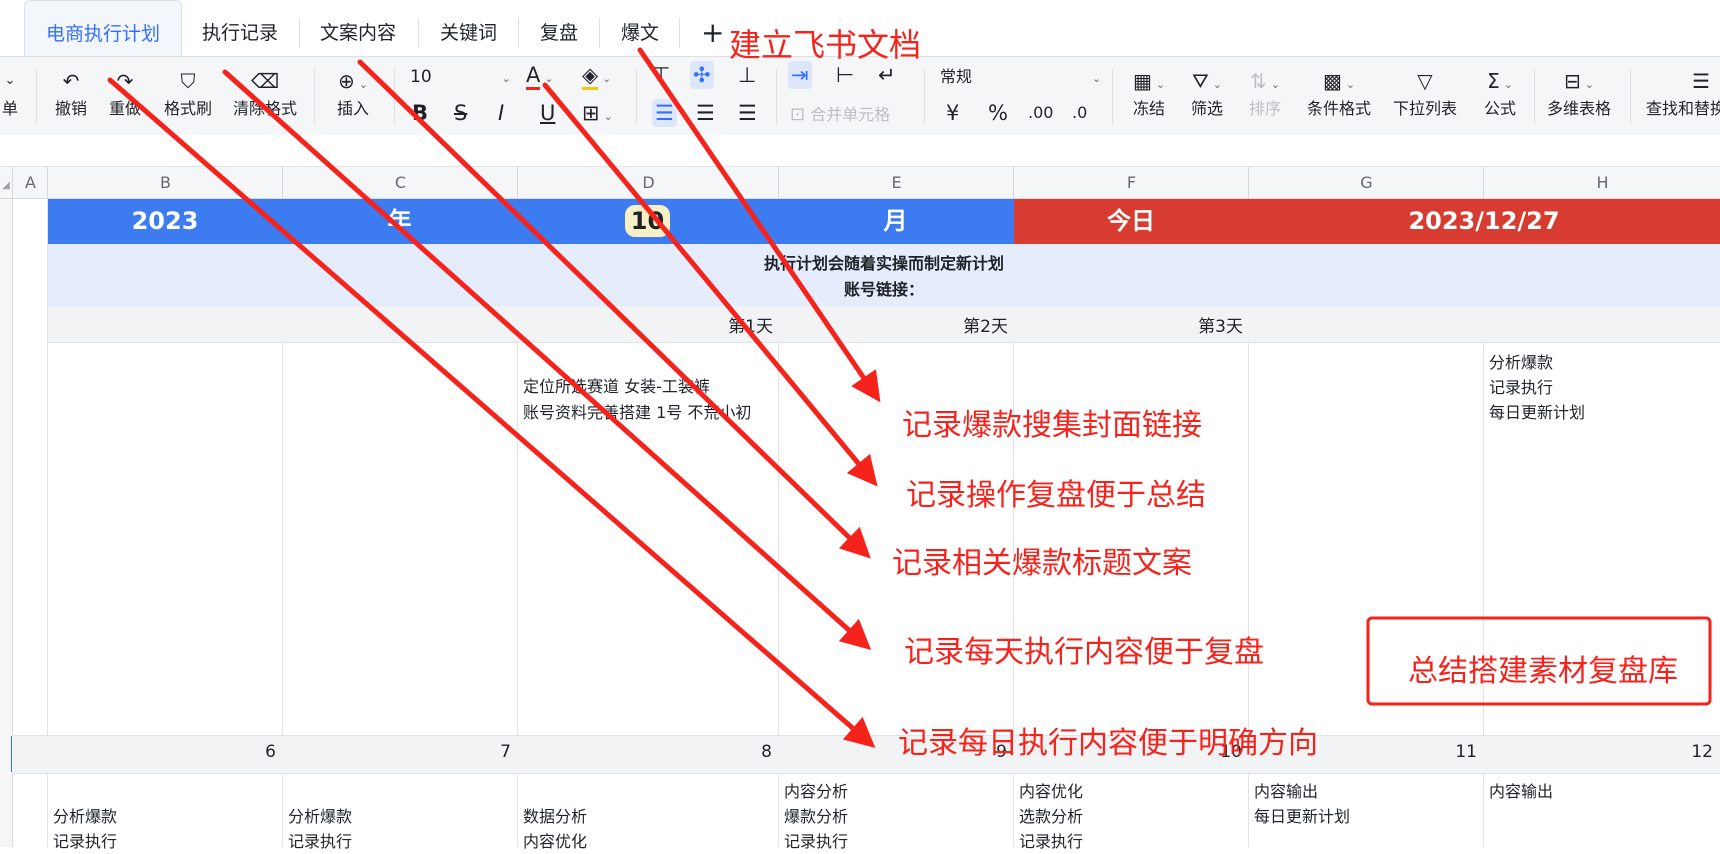  Describe the element at coordinates (1052, 425) in the screenshot. I see `annotation-1: 记录爆款搜集封面链接` at that location.